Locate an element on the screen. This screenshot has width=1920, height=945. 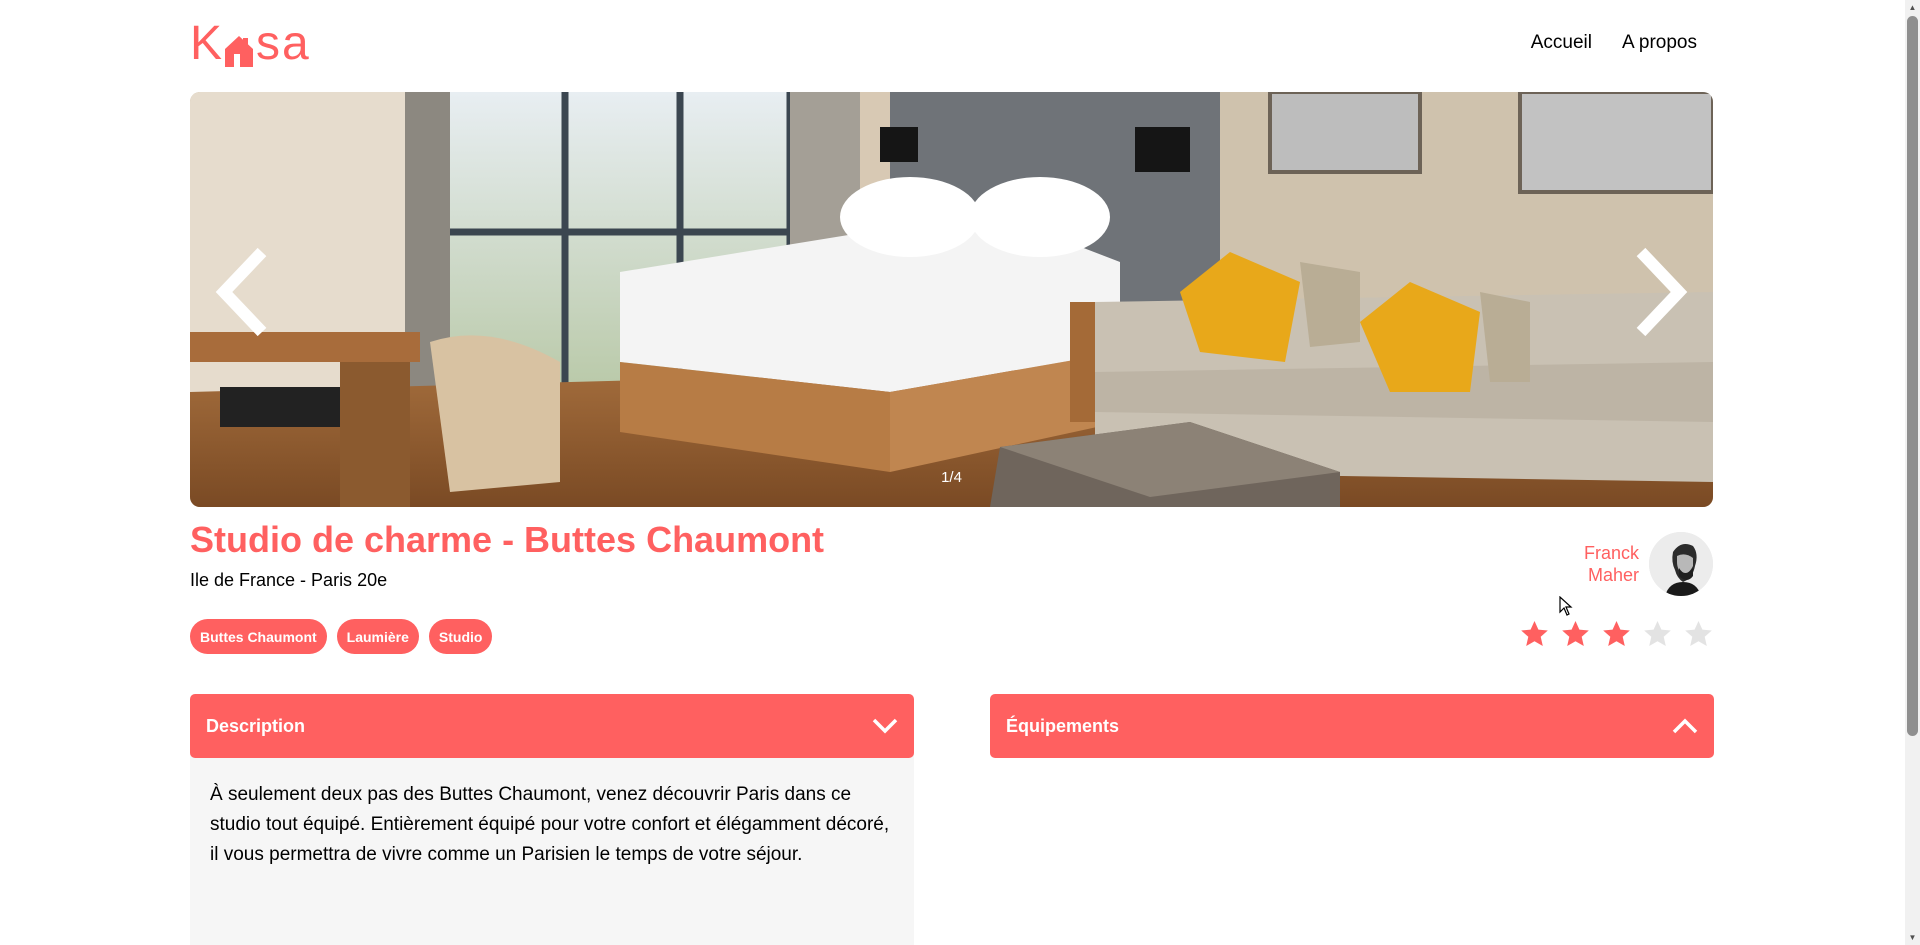
description-title: Description is located at coordinates (256, 725).